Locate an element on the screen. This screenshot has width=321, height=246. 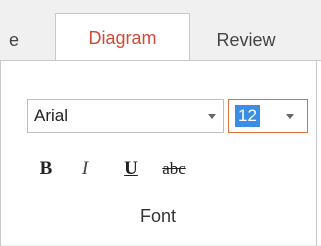
font-size-value: 12 is located at coordinates (247, 116).